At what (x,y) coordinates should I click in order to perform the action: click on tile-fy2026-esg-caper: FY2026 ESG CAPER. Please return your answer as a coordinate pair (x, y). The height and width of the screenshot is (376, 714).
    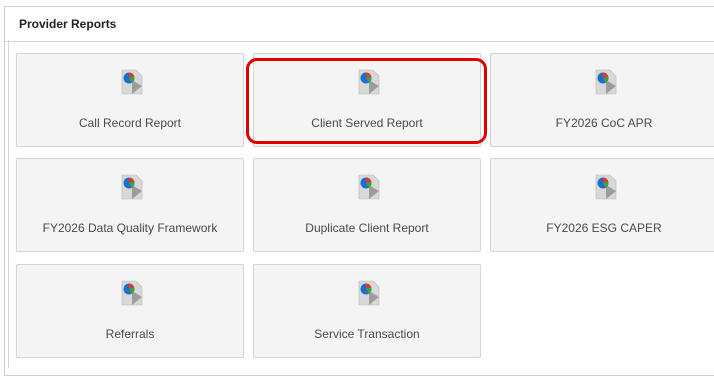
    Looking at the image, I should click on (602, 205).